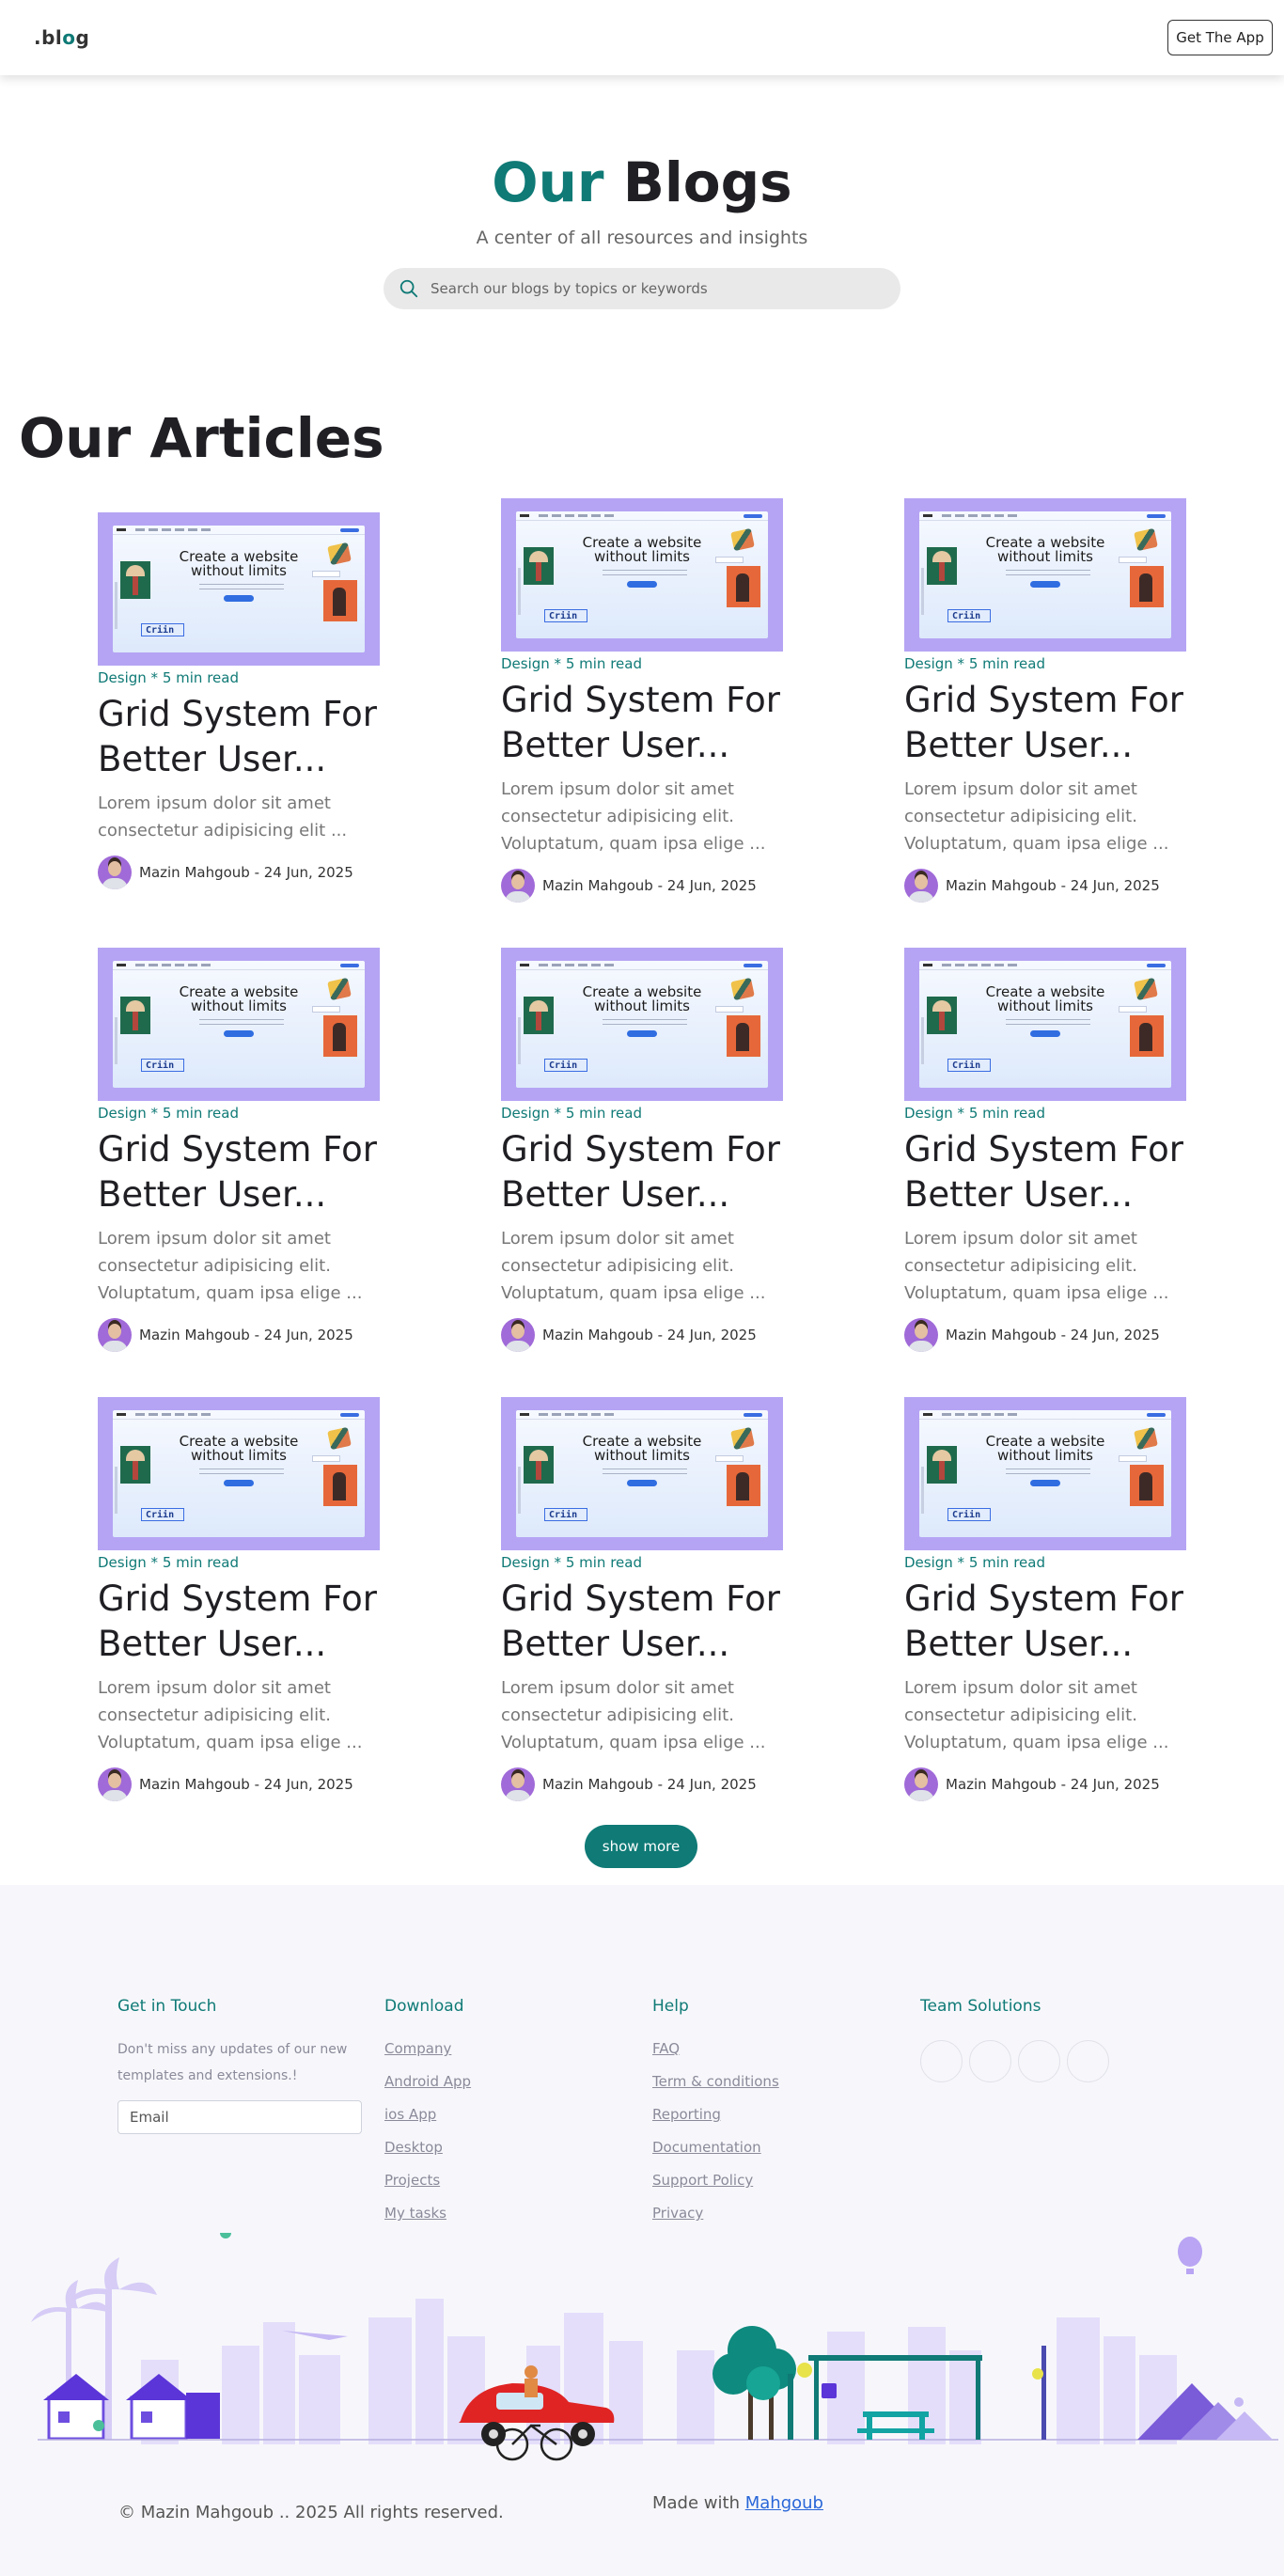  Describe the element at coordinates (519, 592) in the screenshot. I see `thumbnail-divider` at that location.